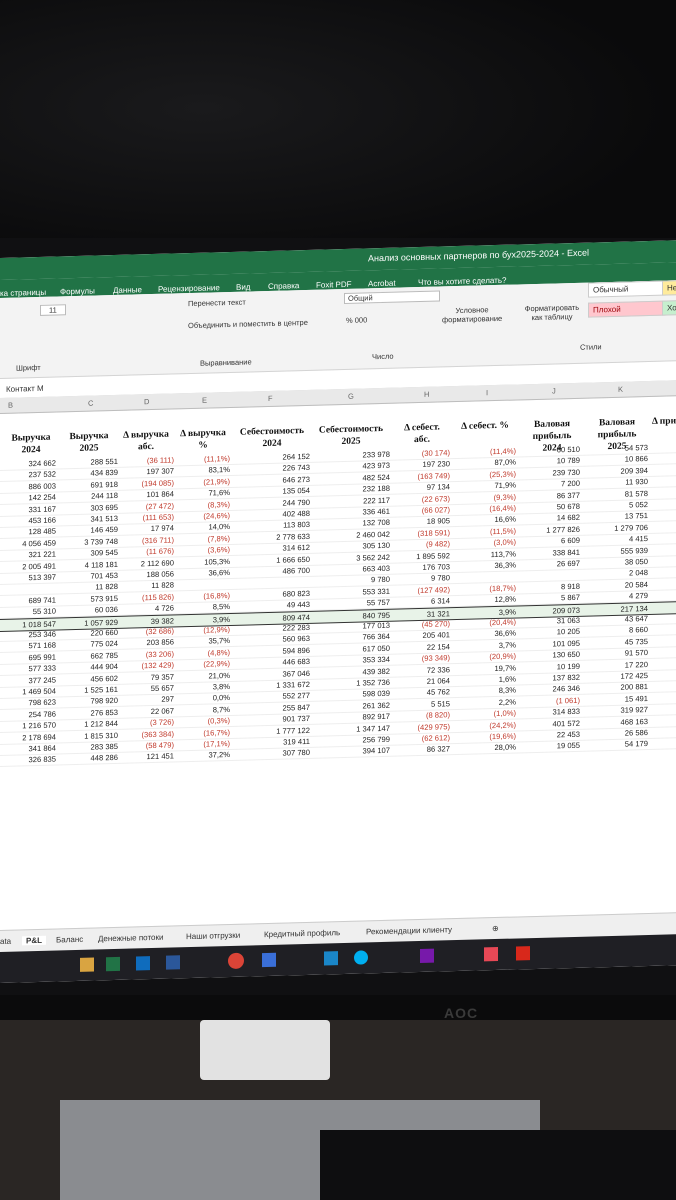 The width and height of the screenshot is (676, 1200). What do you see at coordinates (485, 657) in the screenshot?
I see `table-cell: (20,9%)` at bounding box center [485, 657].